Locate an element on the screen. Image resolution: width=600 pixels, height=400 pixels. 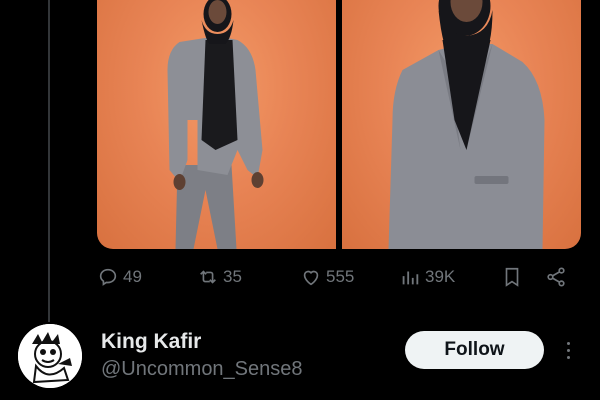
share-icon is located at coordinates (556, 277).